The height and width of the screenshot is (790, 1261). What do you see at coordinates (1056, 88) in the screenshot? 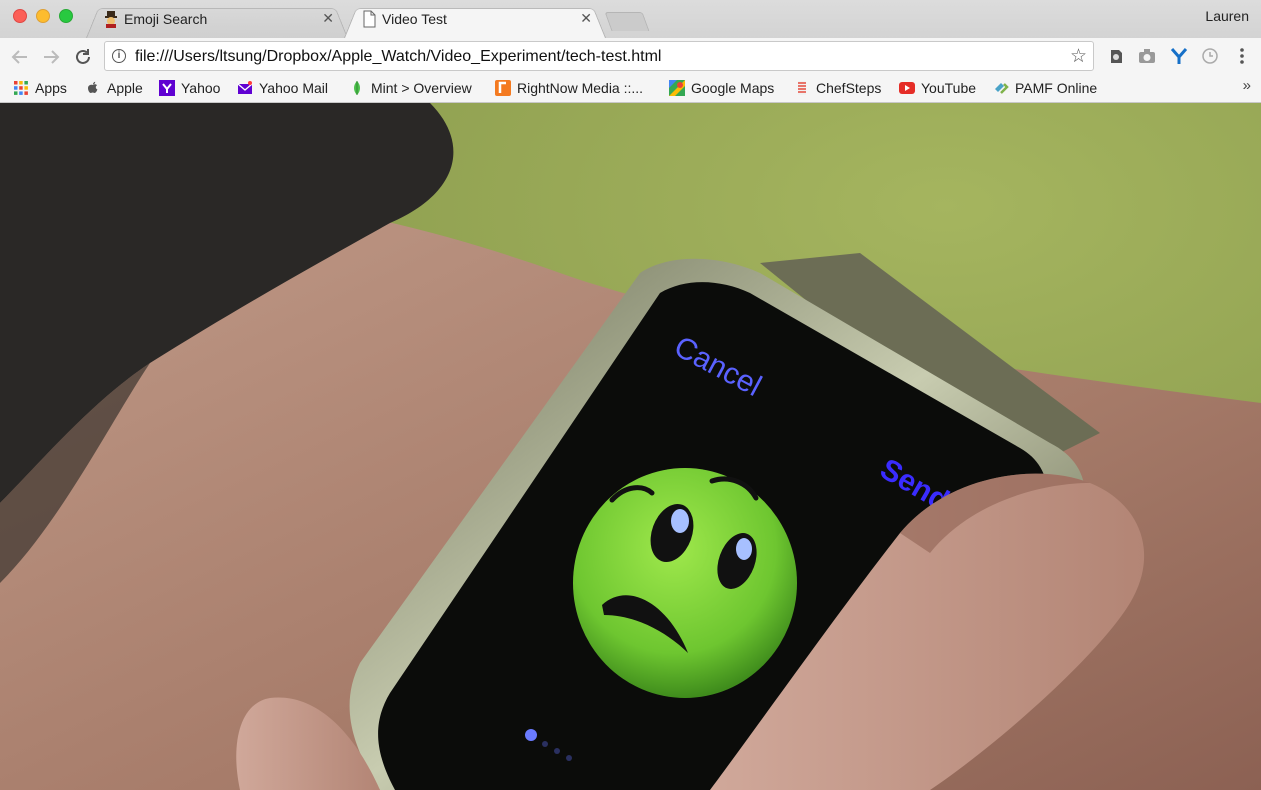
I see `bookmark-label: PAMF Online` at bounding box center [1056, 88].